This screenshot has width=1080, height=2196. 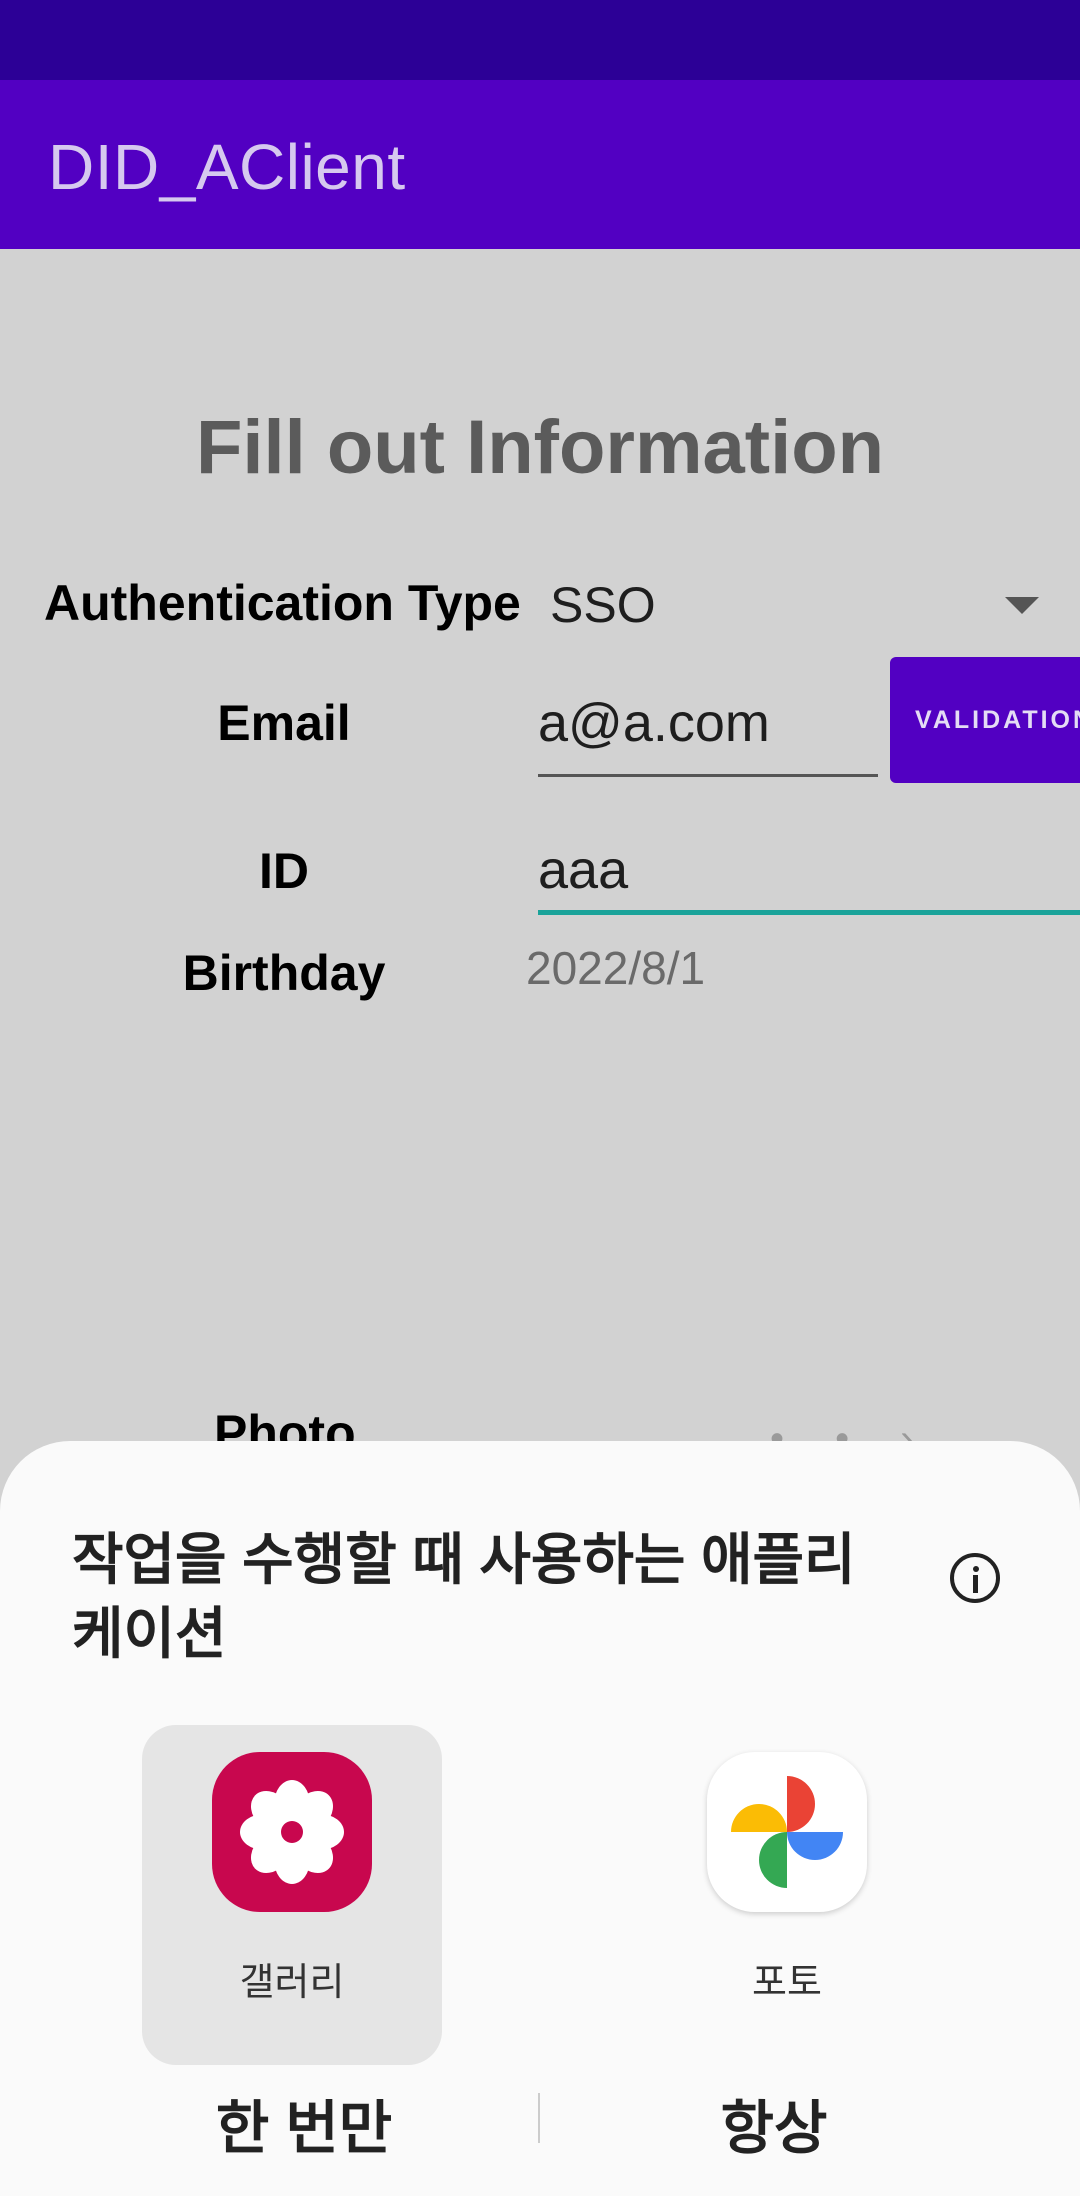 I want to click on app-option-photos: 포토, so click(x=787, y=1895).